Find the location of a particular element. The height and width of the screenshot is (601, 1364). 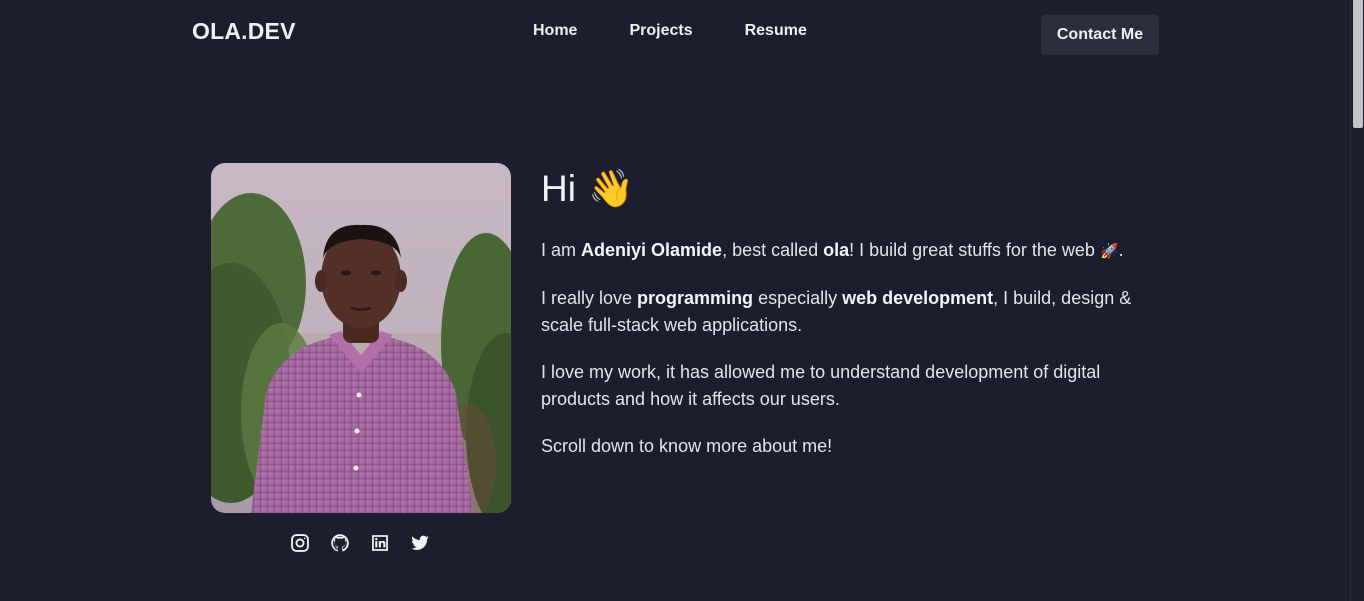

greeting-text: Hi is located at coordinates (558, 188).